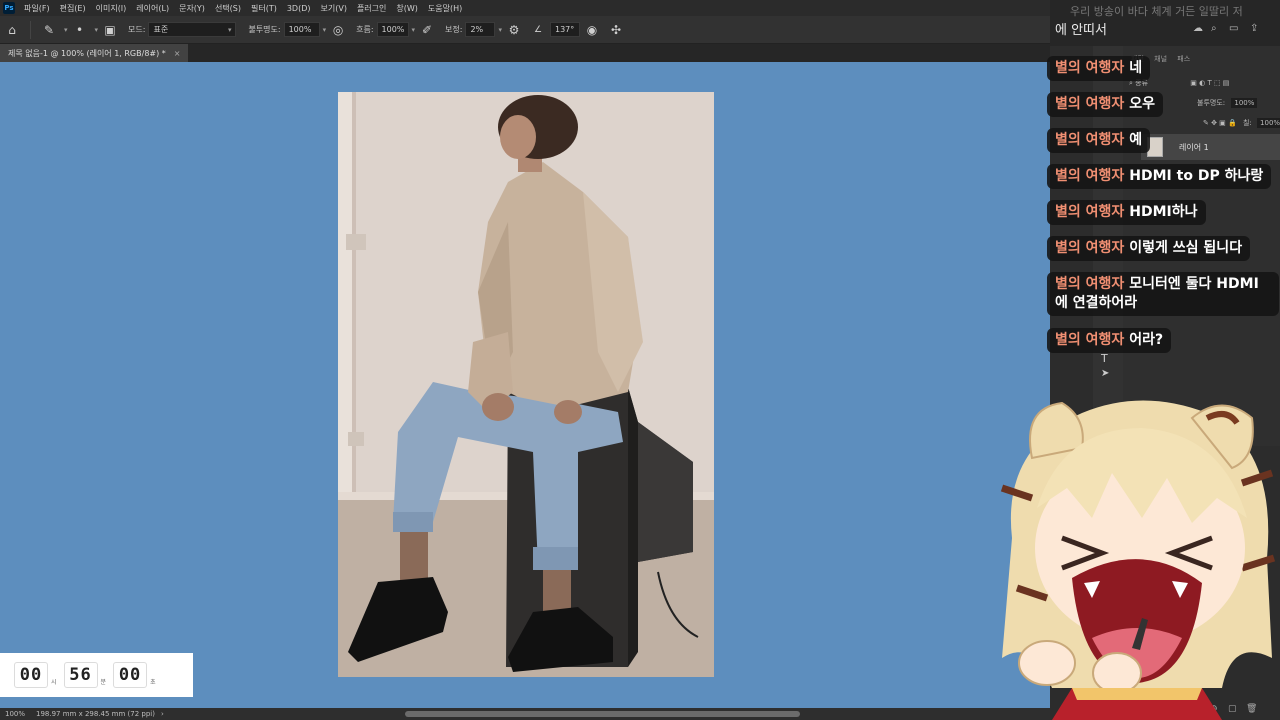 This screenshot has height=720, width=1280. I want to click on workspace-icon: ▭, so click(1235, 29).